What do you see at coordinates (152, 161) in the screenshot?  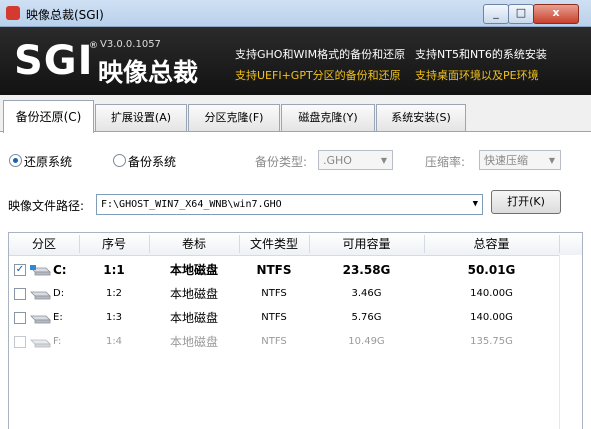 I see `backup-system-label: 备份系统` at bounding box center [152, 161].